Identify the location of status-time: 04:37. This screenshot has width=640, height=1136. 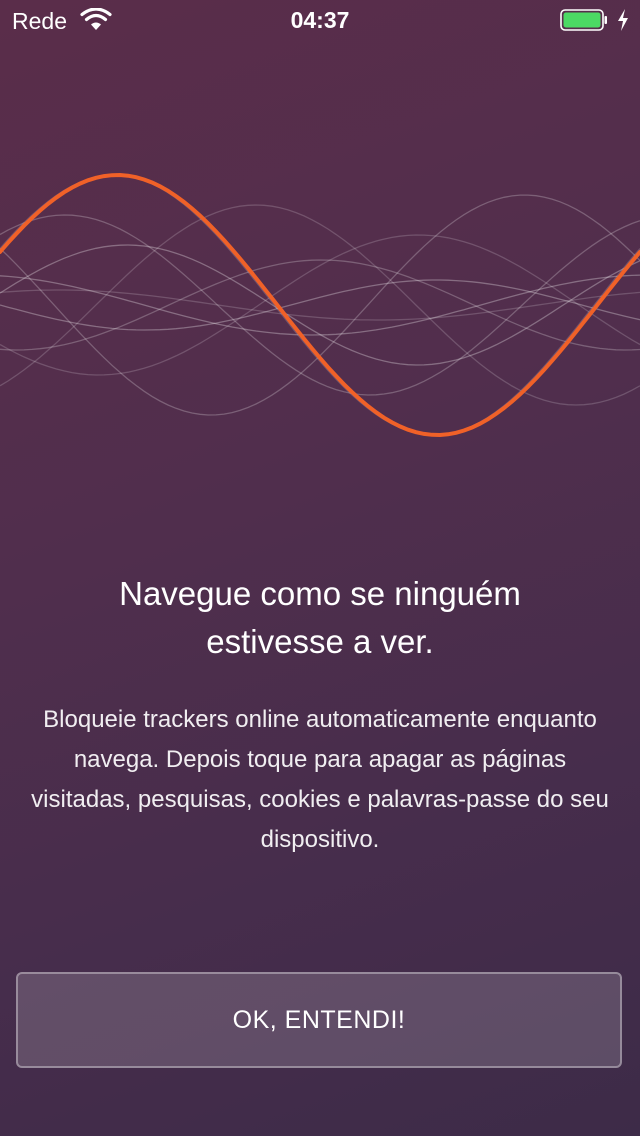
(320, 20).